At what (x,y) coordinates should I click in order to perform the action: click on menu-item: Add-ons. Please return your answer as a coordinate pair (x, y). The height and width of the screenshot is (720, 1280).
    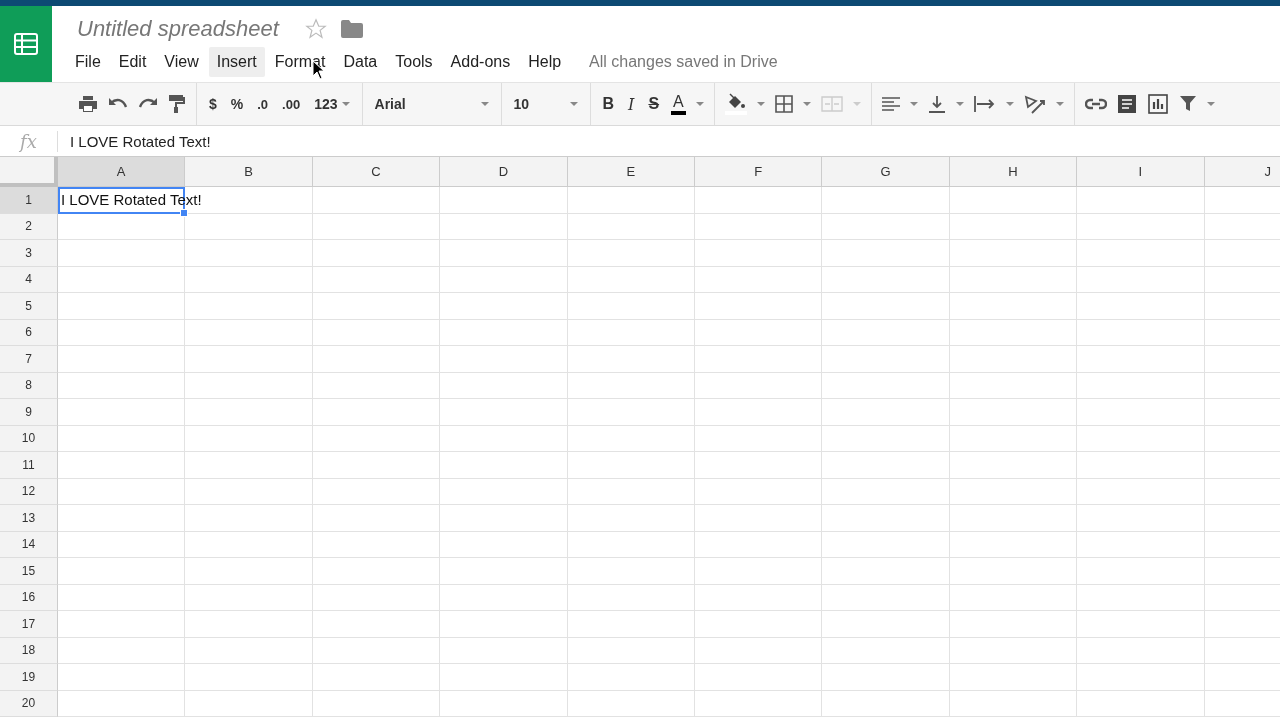
    Looking at the image, I should click on (480, 62).